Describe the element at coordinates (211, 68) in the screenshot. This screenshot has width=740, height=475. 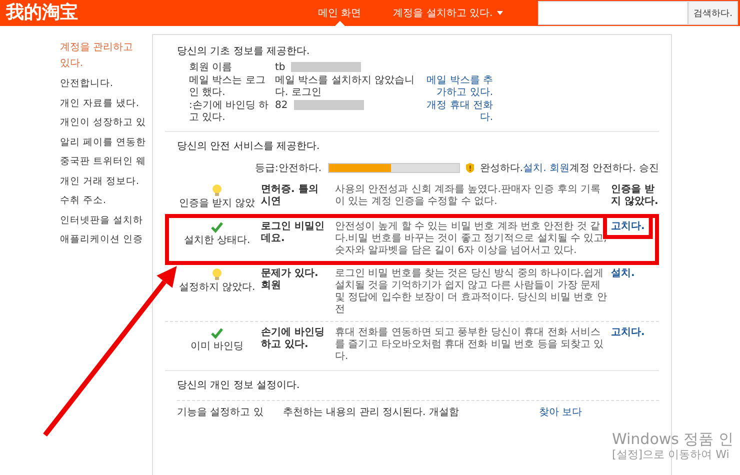
I see `field-label: 회원 이름` at that location.